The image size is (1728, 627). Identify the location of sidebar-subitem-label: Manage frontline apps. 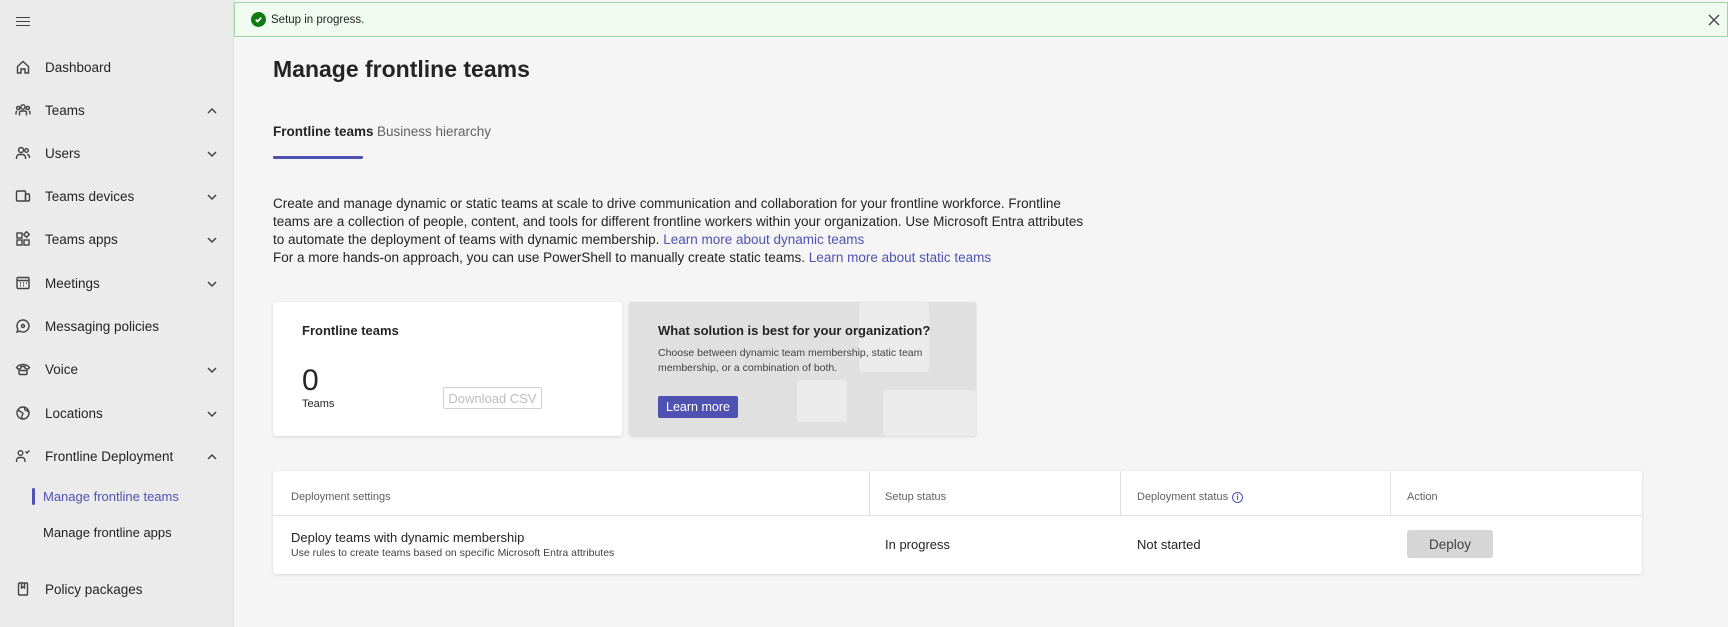
(107, 532).